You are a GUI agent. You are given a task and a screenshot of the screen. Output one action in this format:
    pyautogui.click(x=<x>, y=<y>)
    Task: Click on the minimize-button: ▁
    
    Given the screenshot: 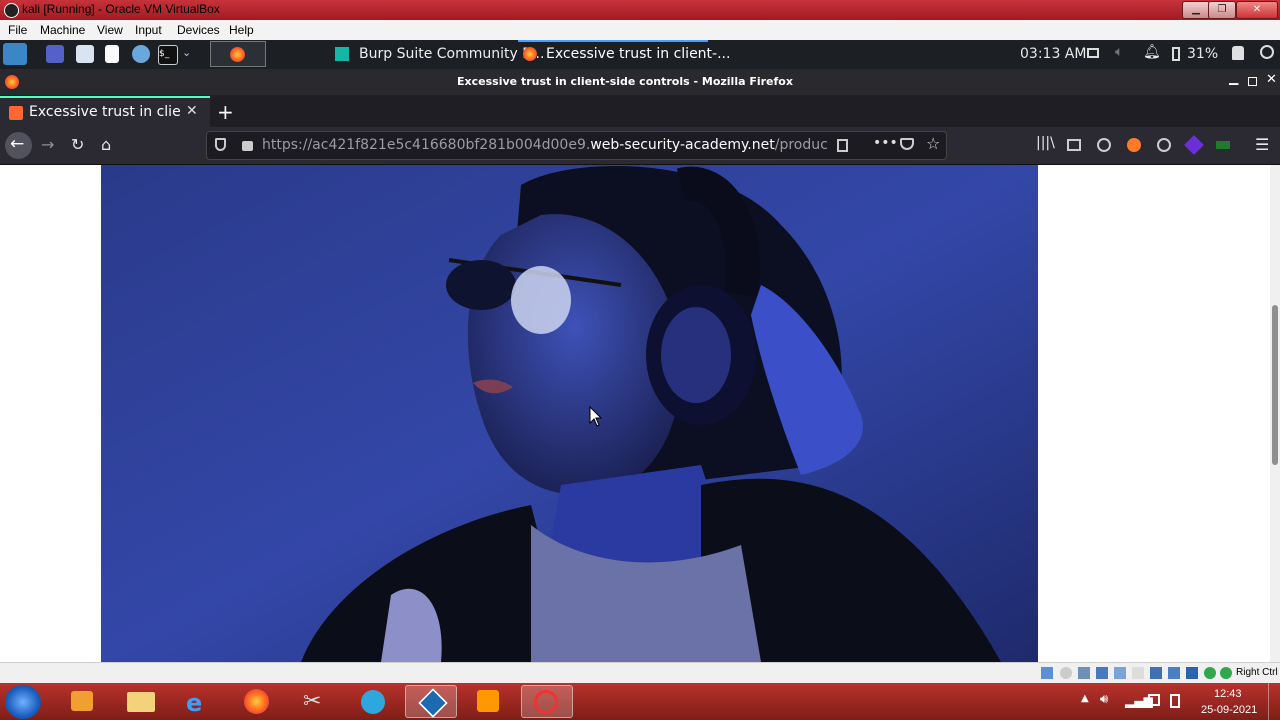 What is the action you would take?
    pyautogui.click(x=1196, y=10)
    